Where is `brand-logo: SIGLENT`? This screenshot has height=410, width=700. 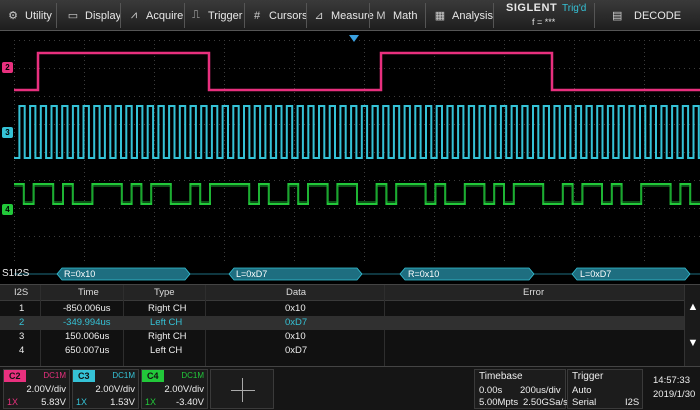
brand-logo: SIGLENT is located at coordinates (532, 8).